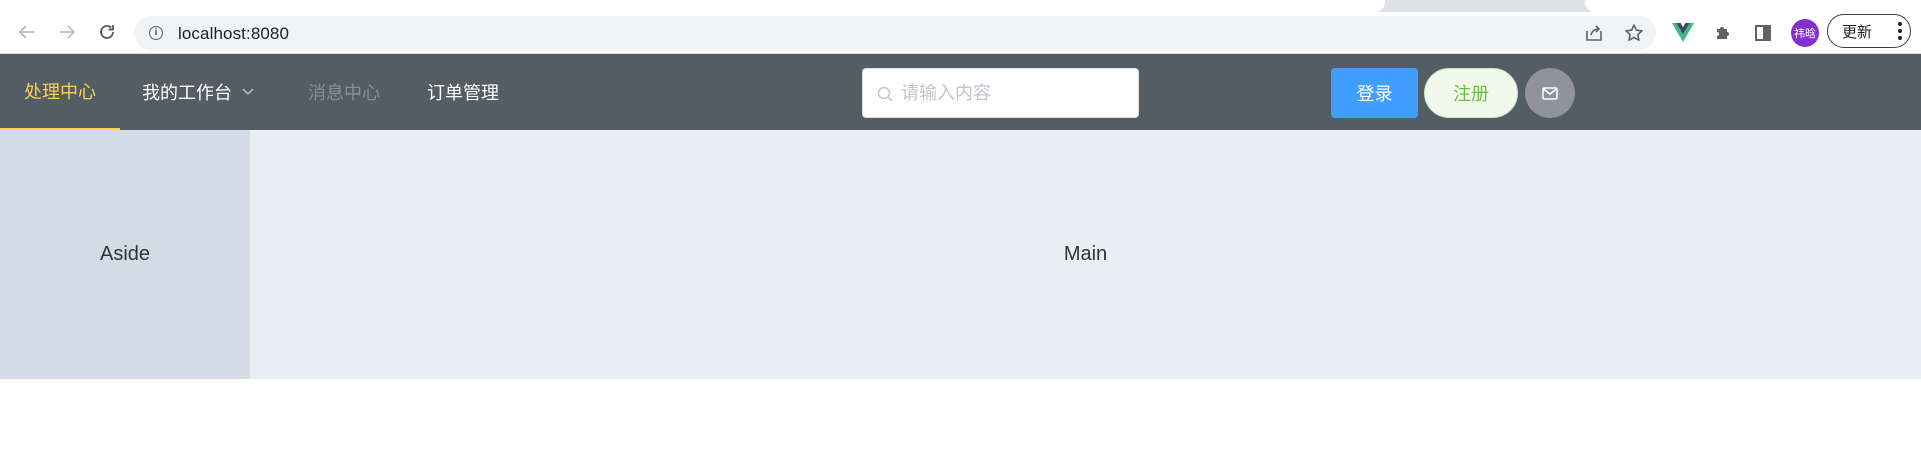 This screenshot has width=1921, height=468. What do you see at coordinates (187, 93) in the screenshot?
I see `menu-item-label: 我的工作台` at bounding box center [187, 93].